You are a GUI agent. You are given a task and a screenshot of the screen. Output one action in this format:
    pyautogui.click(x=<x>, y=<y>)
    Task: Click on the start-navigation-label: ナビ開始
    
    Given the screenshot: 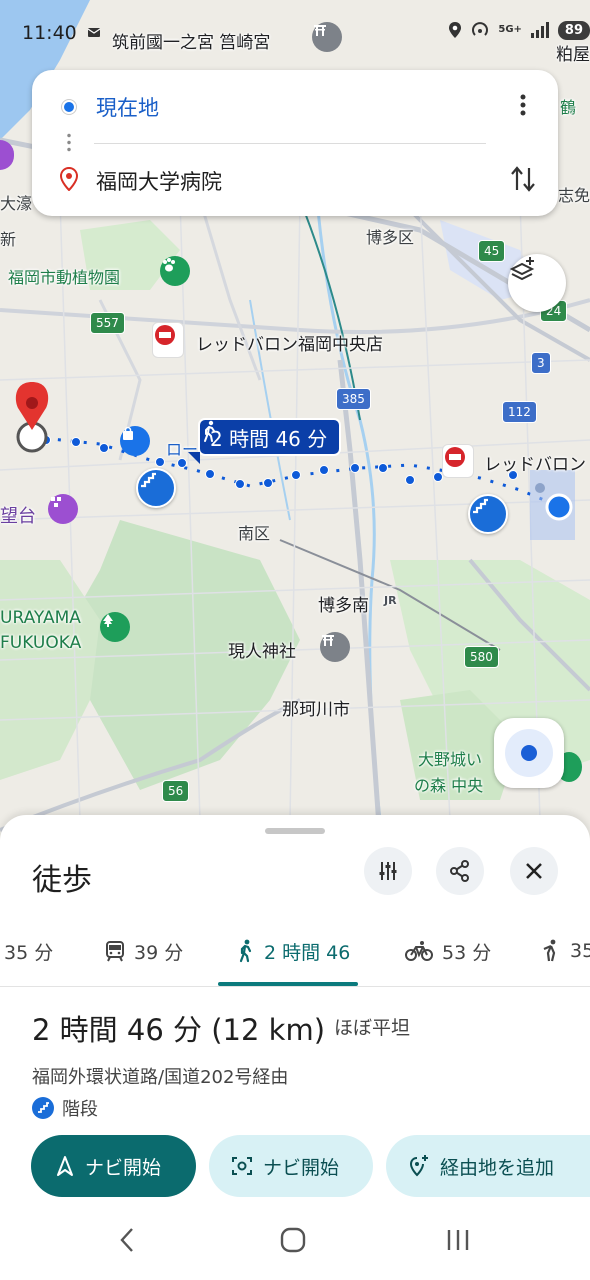 What is the action you would take?
    pyautogui.click(x=123, y=1167)
    